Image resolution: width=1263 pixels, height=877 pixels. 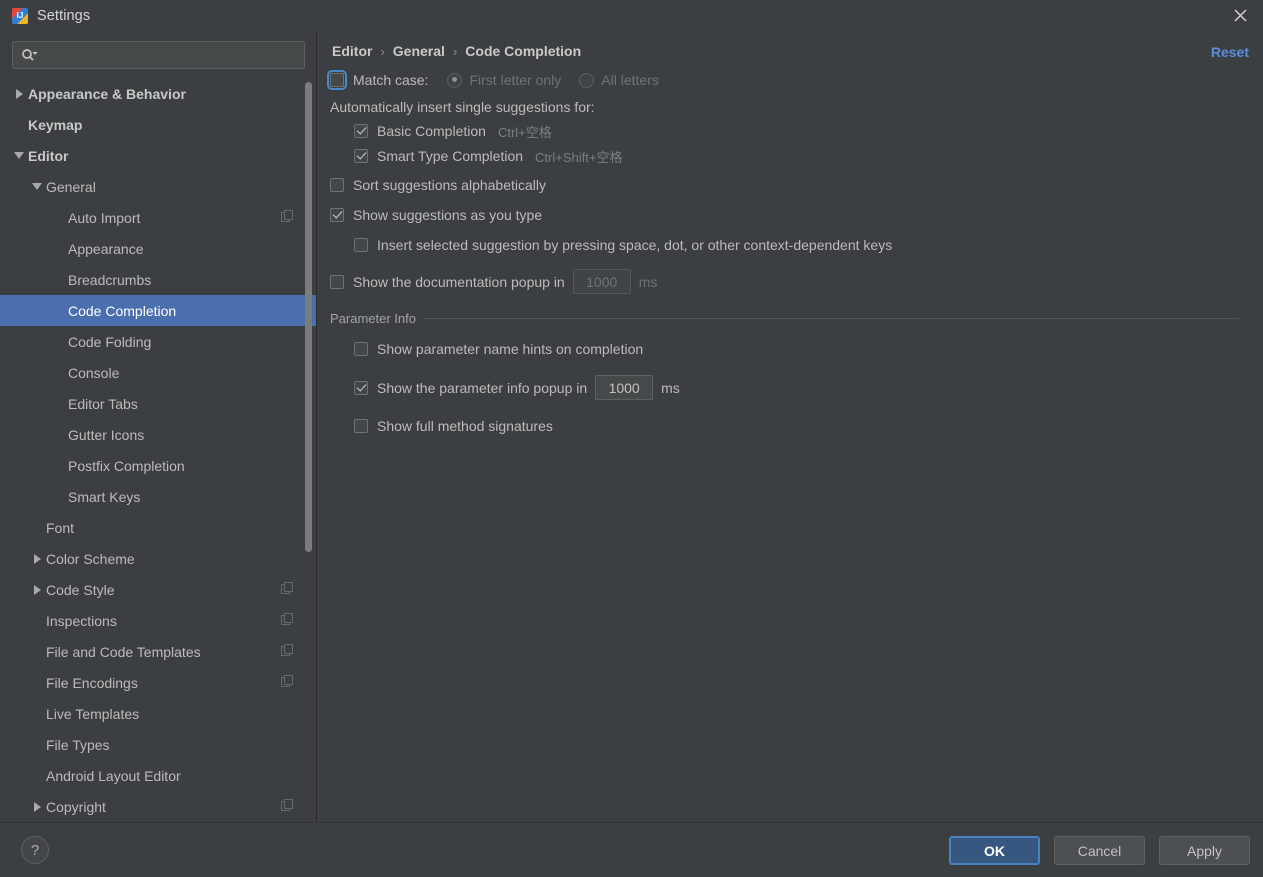 What do you see at coordinates (648, 281) in the screenshot?
I see `documentation-popup-unit: ms` at bounding box center [648, 281].